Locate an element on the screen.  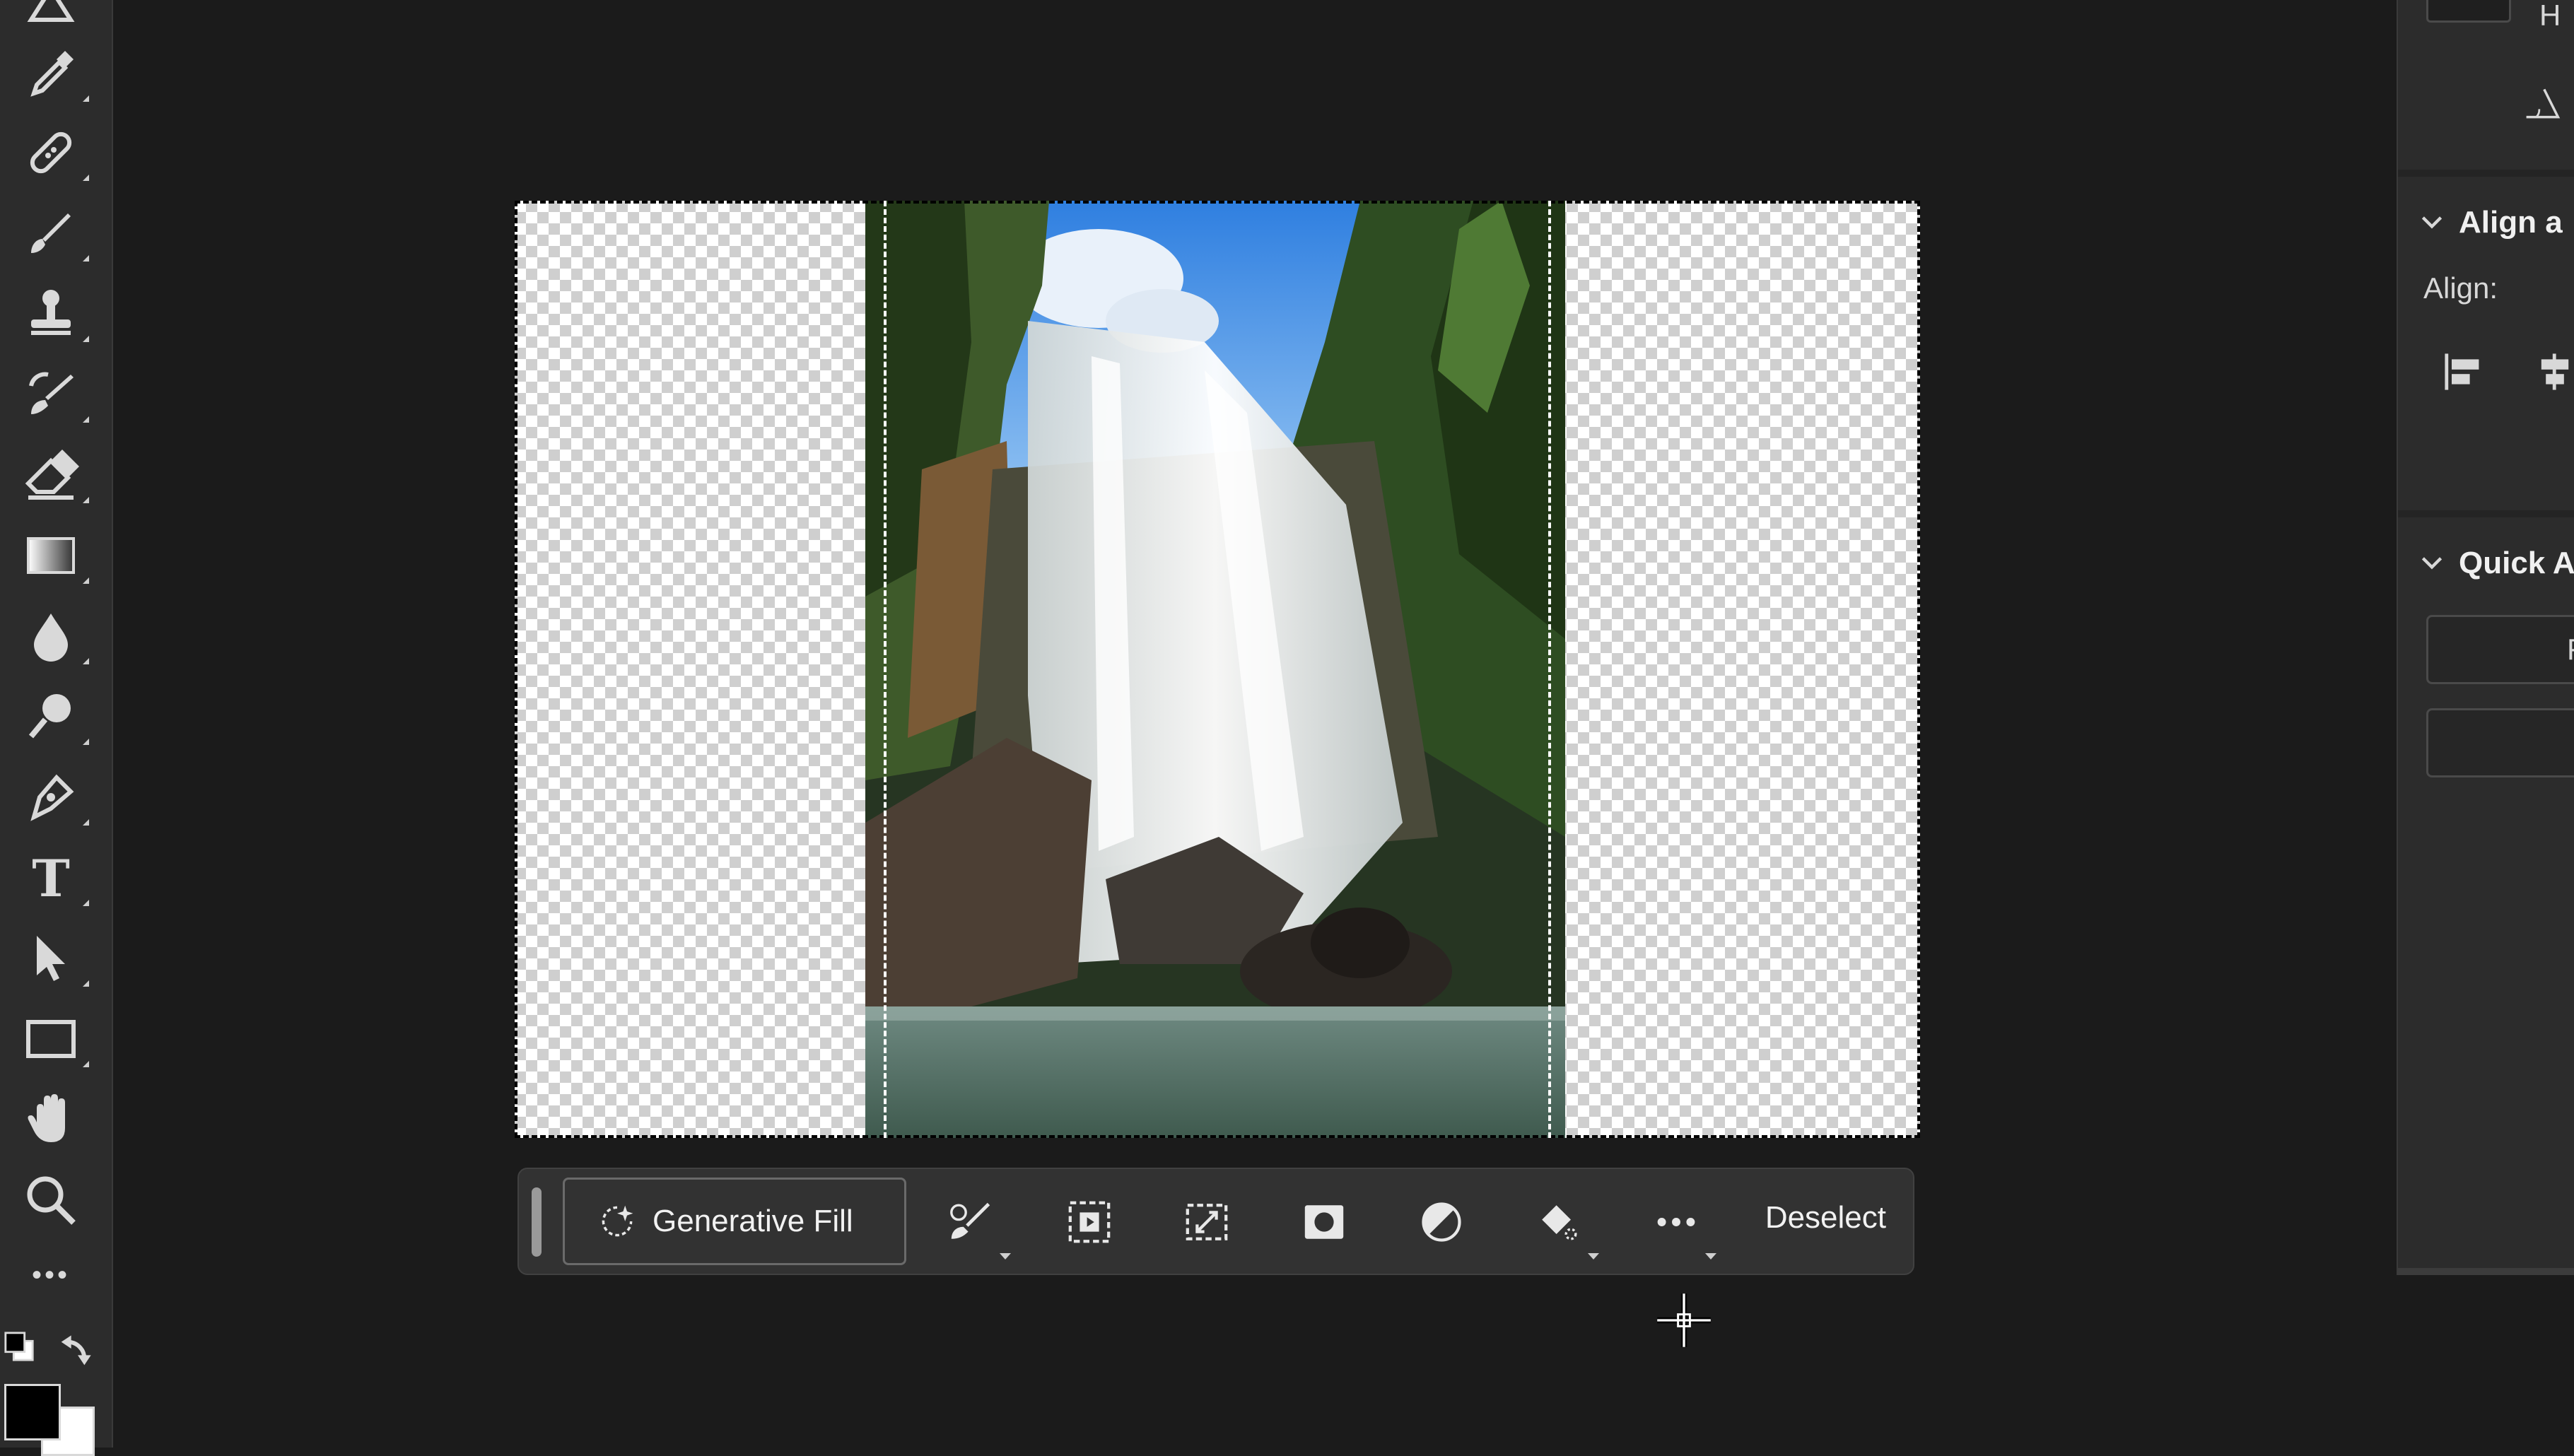
generative-fill-button: Generative Fill is located at coordinates (734, 1222).